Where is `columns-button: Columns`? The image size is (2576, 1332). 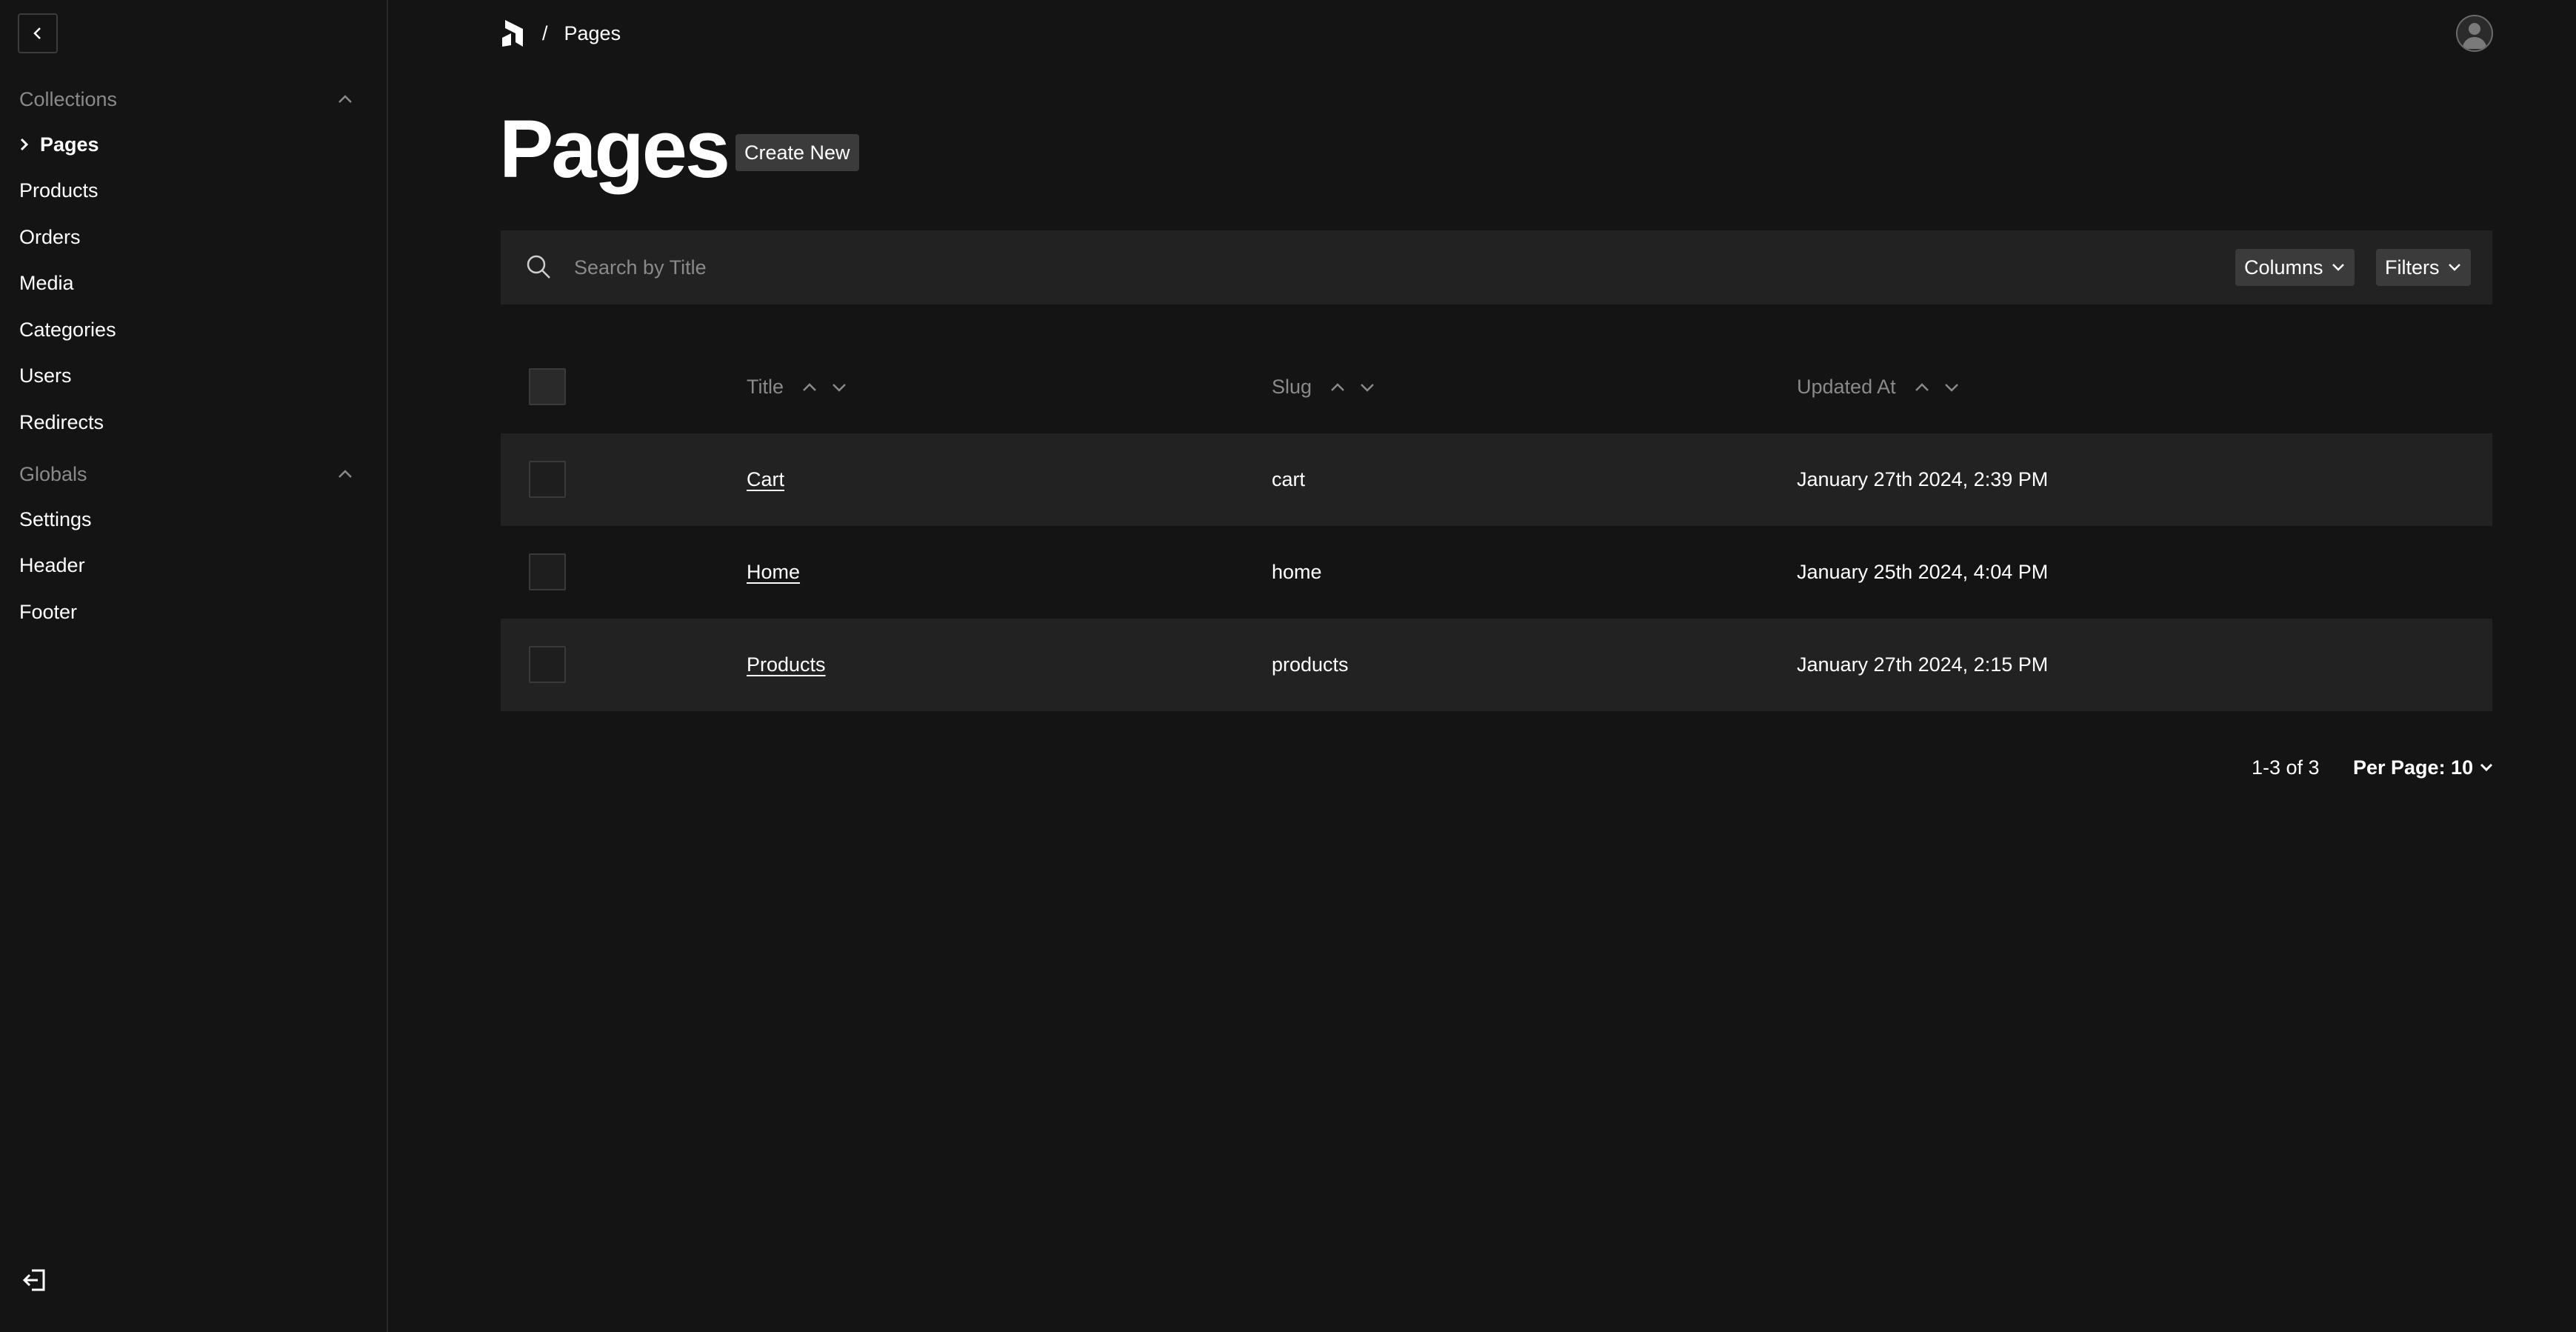
columns-button: Columns is located at coordinates (2295, 267).